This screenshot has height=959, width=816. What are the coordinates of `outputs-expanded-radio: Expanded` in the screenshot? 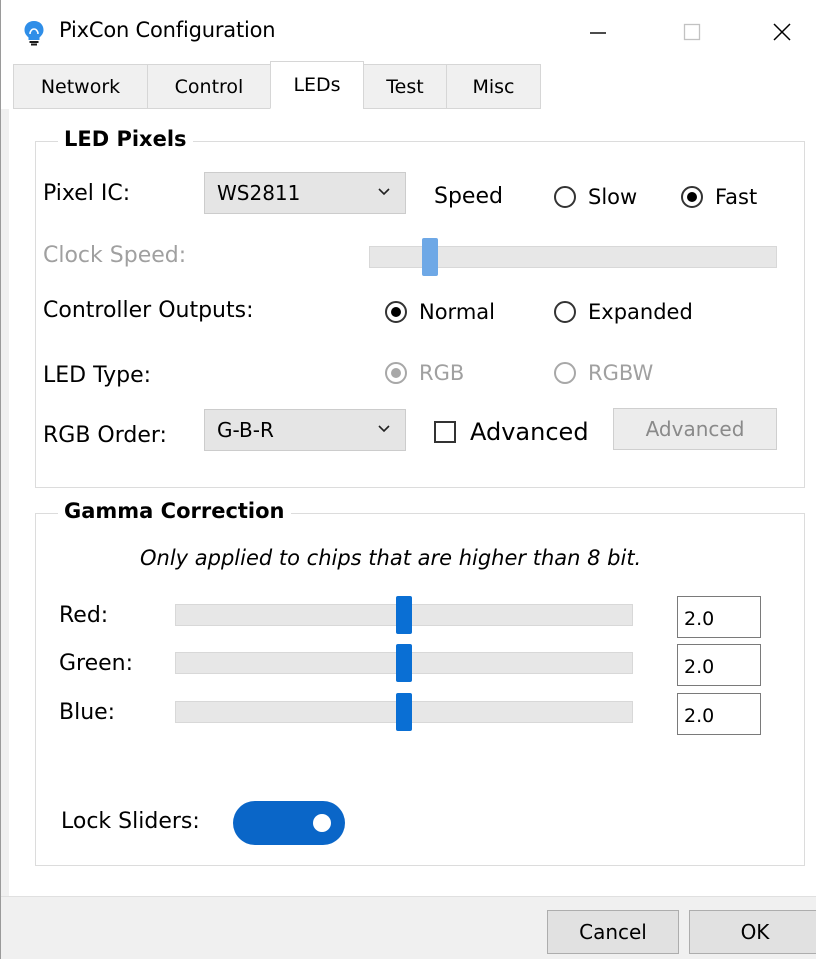 It's located at (623, 312).